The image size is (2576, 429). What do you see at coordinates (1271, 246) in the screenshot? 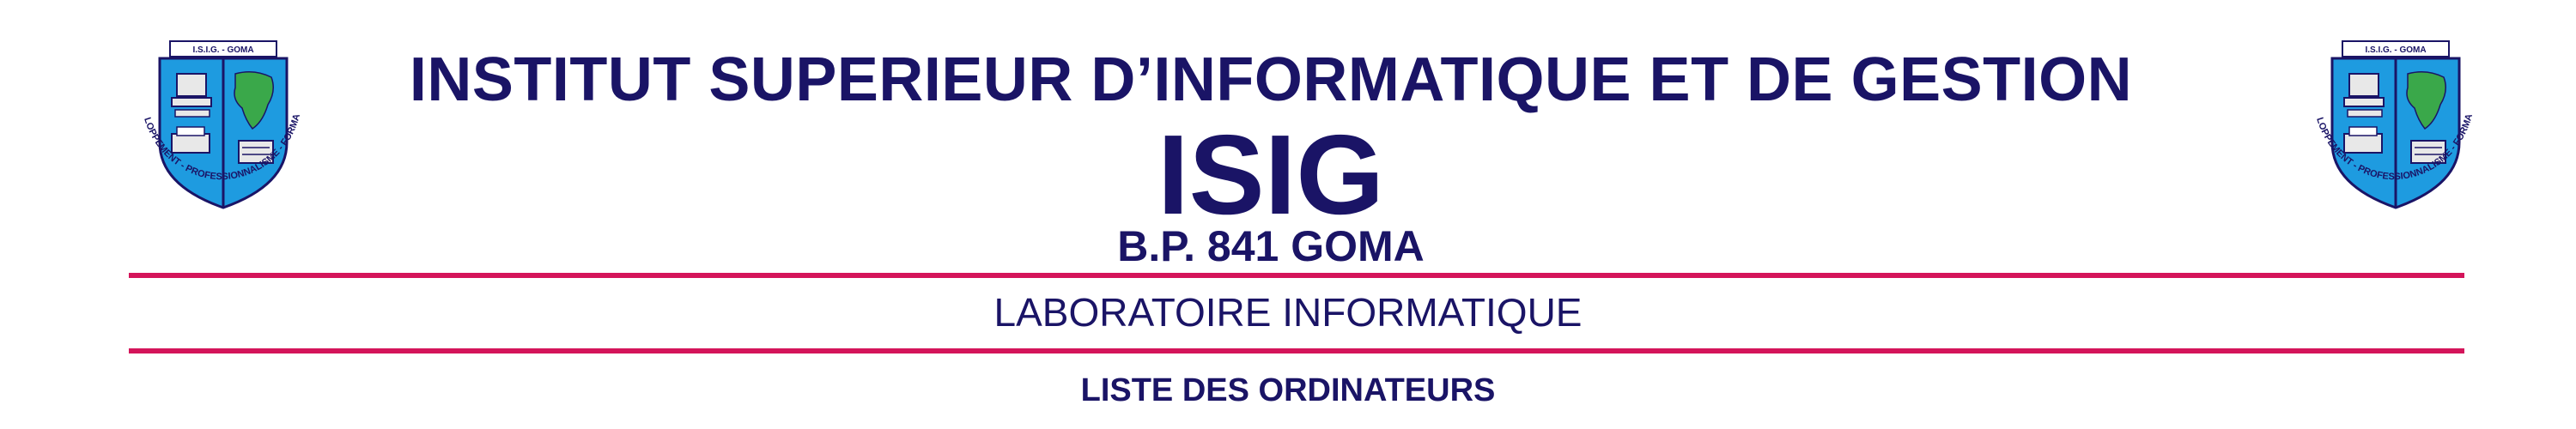
I see `postal-address: B.P. 841 GOMA` at bounding box center [1271, 246].